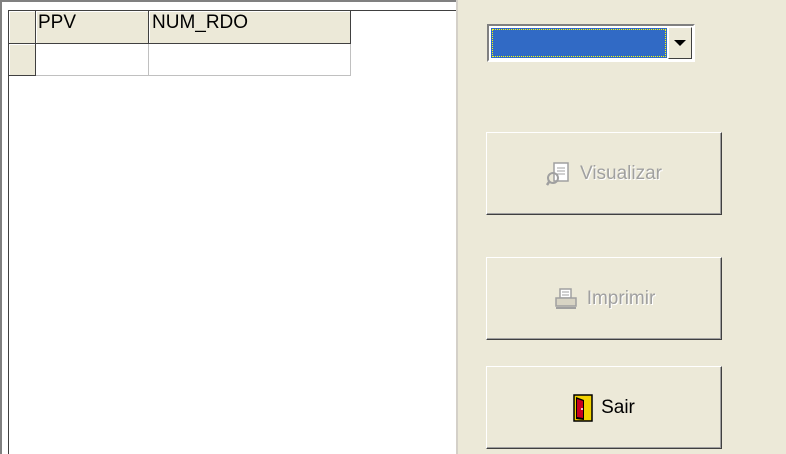 The width and height of the screenshot is (786, 454). I want to click on visualizar-label: Visualizar, so click(621, 173).